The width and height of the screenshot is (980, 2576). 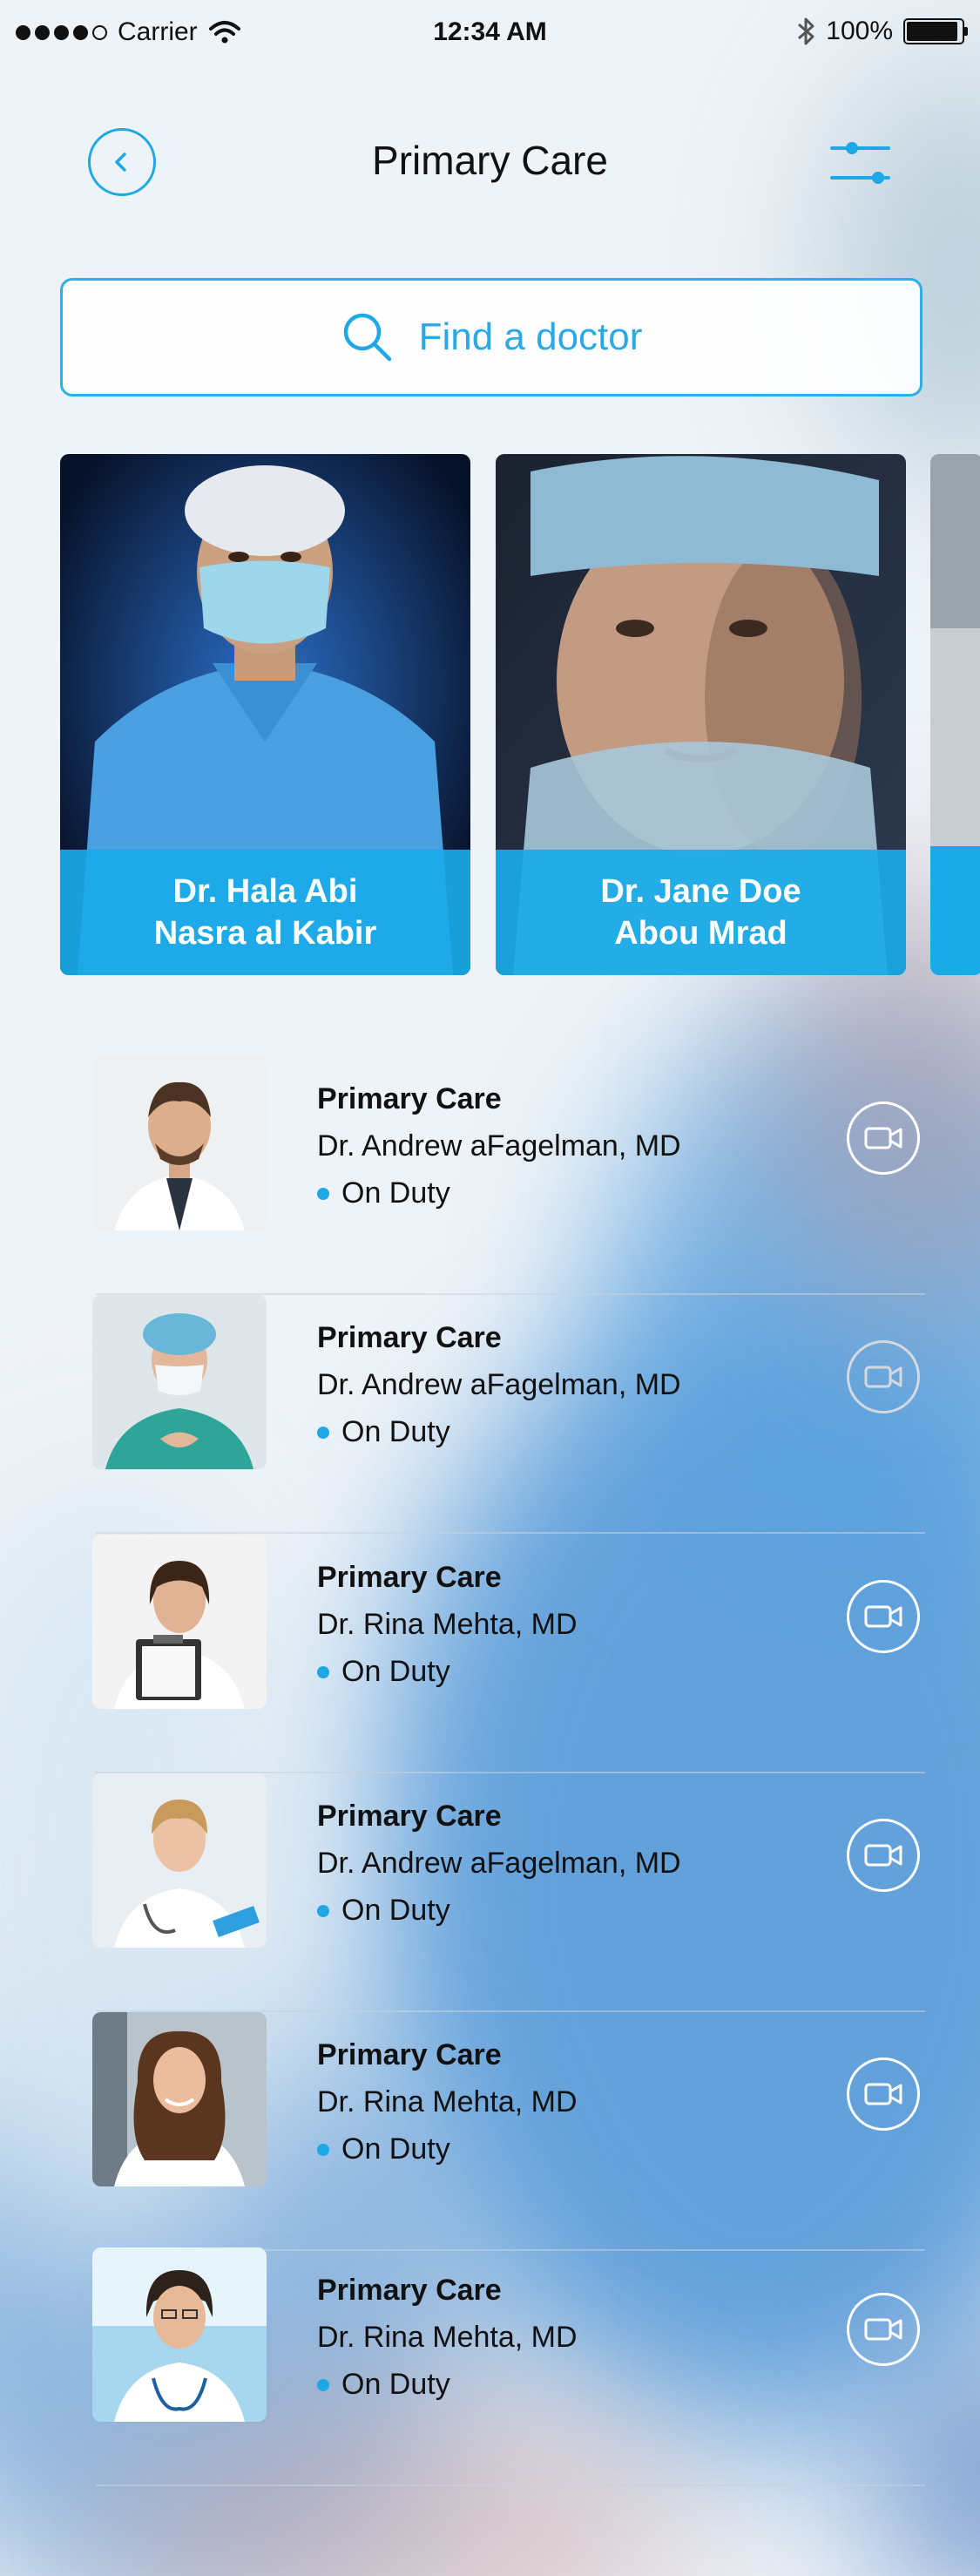 I want to click on battery-percentage: 100%, so click(x=859, y=31).